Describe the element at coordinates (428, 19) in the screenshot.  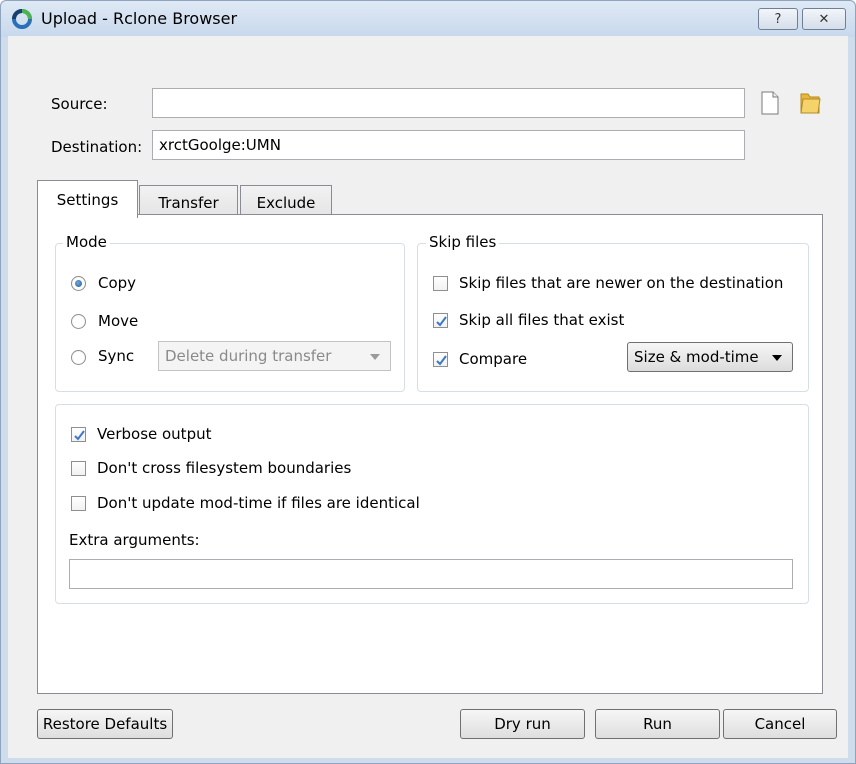
I see `title-bar: Upload - Rclone Browser ? ✕` at that location.